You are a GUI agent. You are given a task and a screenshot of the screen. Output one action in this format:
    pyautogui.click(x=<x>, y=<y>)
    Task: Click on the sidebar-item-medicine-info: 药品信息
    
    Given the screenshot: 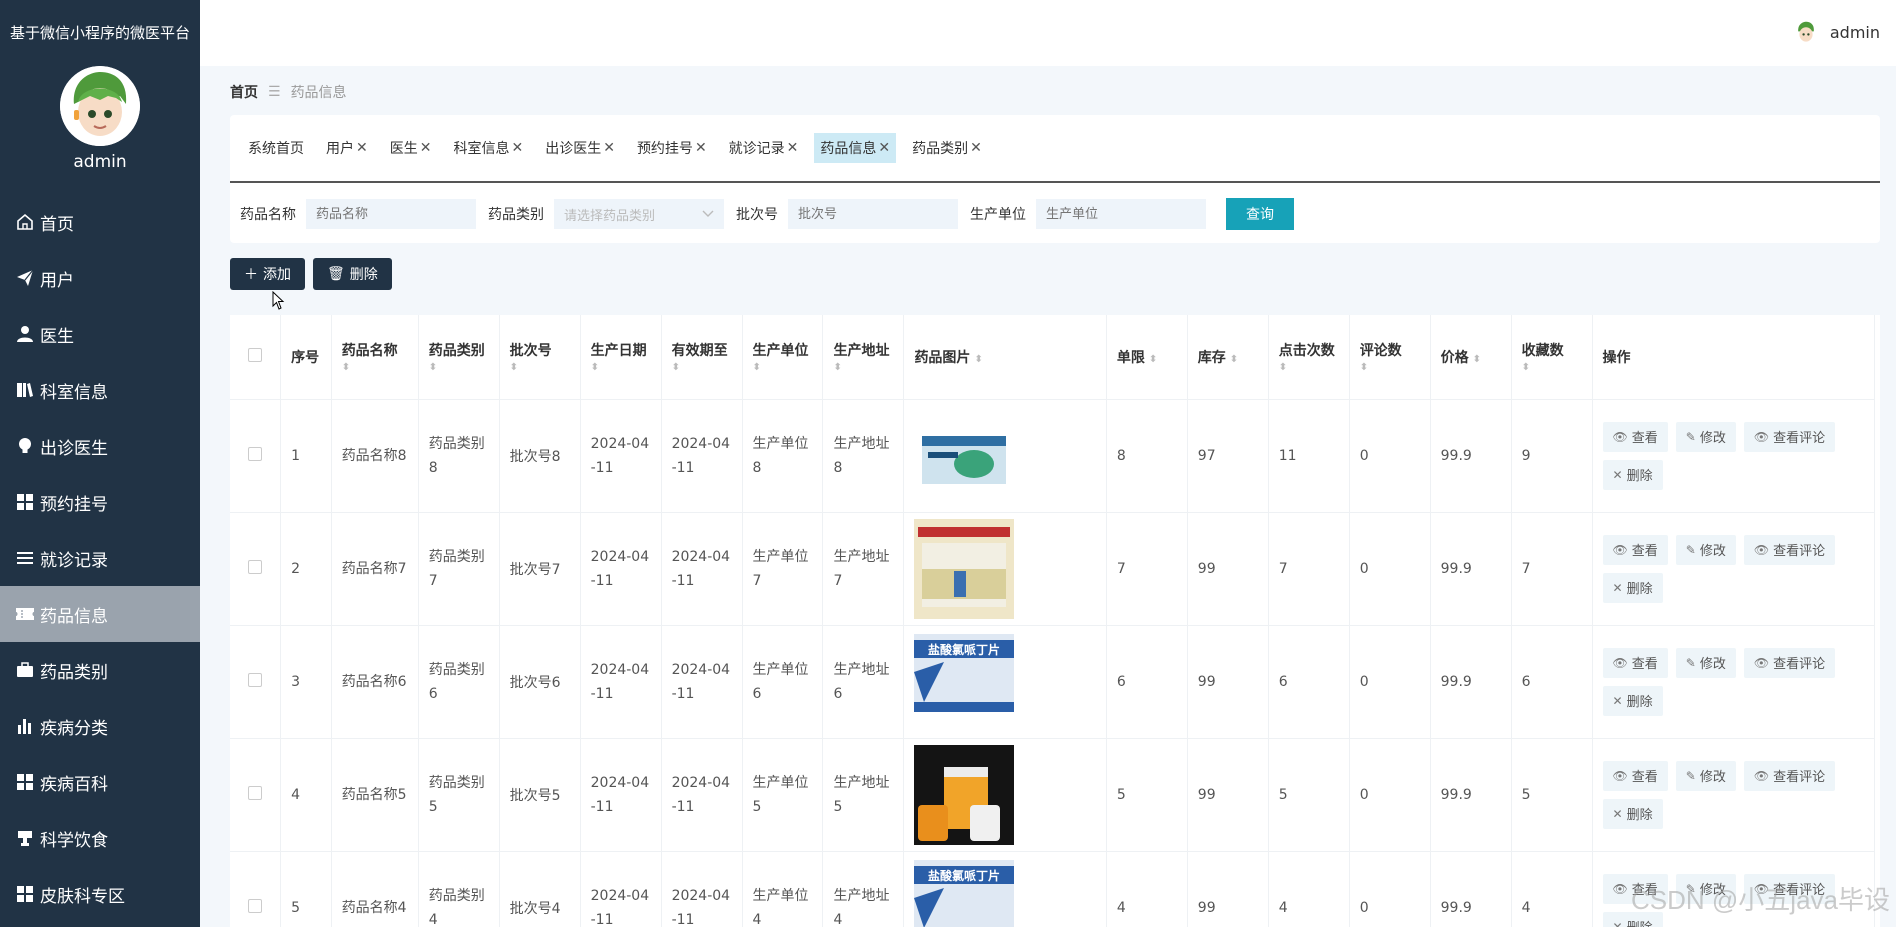 What is the action you would take?
    pyautogui.click(x=100, y=614)
    